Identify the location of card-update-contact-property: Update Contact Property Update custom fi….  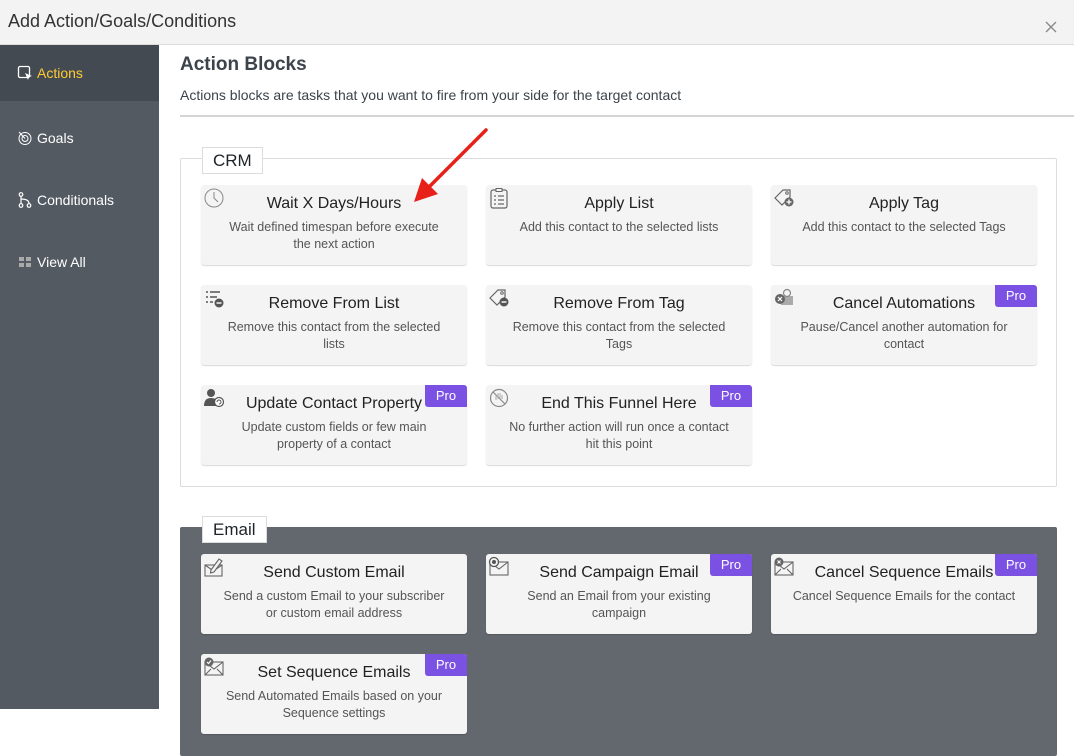
(334, 425).